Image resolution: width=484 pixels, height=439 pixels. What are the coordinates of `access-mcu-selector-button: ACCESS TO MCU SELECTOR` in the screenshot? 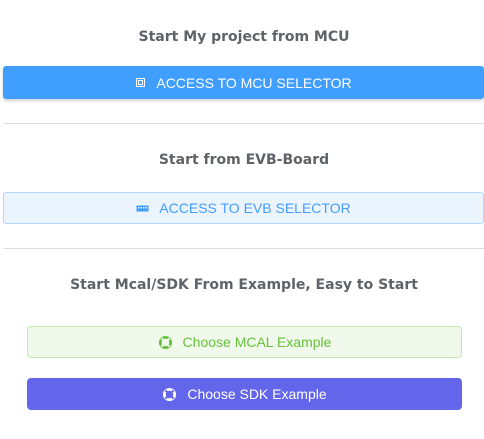 It's located at (243, 82).